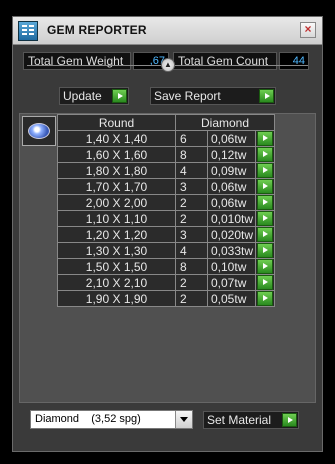 The width and height of the screenshot is (335, 464). What do you see at coordinates (116, 218) in the screenshot?
I see `gem-size-cell: 1,10 X 1,10` at bounding box center [116, 218].